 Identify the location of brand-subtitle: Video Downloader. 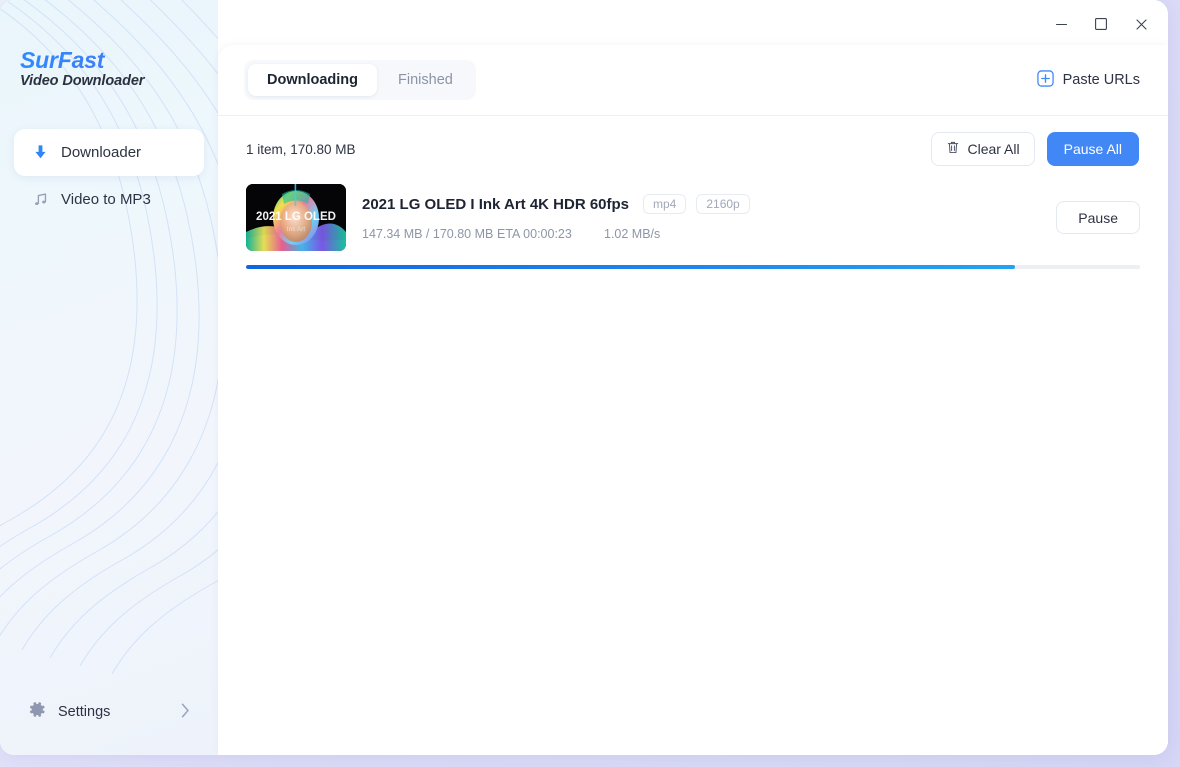
(82, 81).